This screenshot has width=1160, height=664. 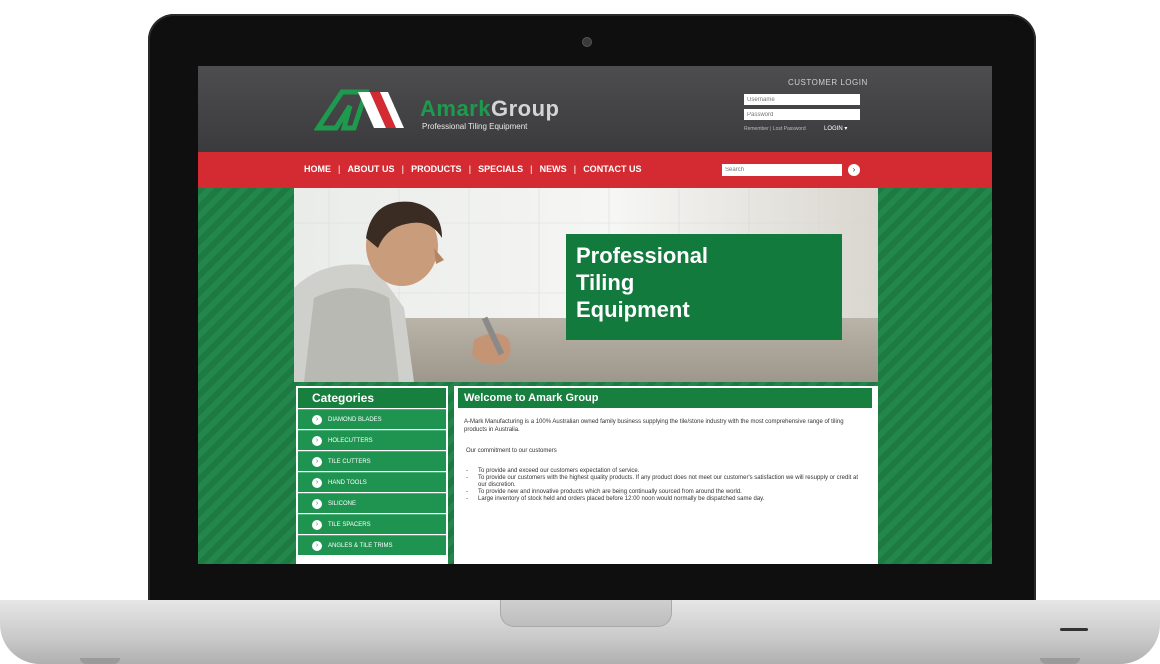 I want to click on hero-banner: Professional Tiling Equipment, so click(x=586, y=285).